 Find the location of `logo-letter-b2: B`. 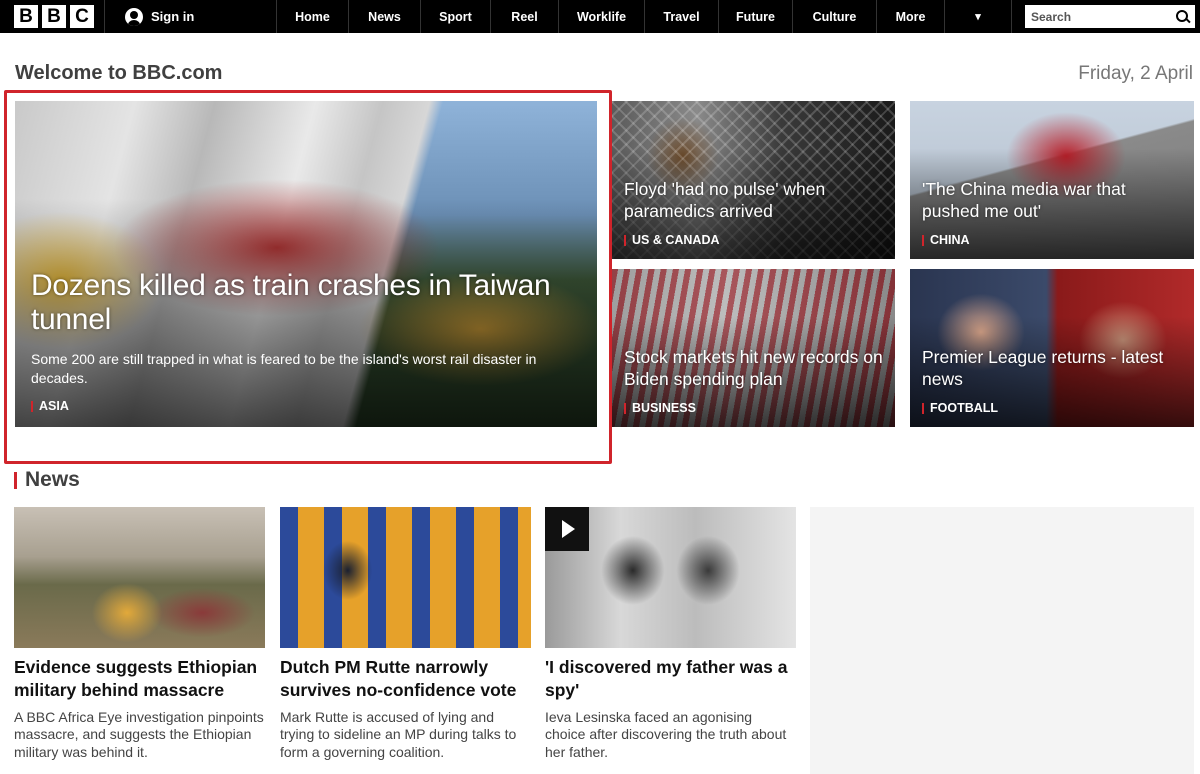

logo-letter-b2: B is located at coordinates (54, 16).